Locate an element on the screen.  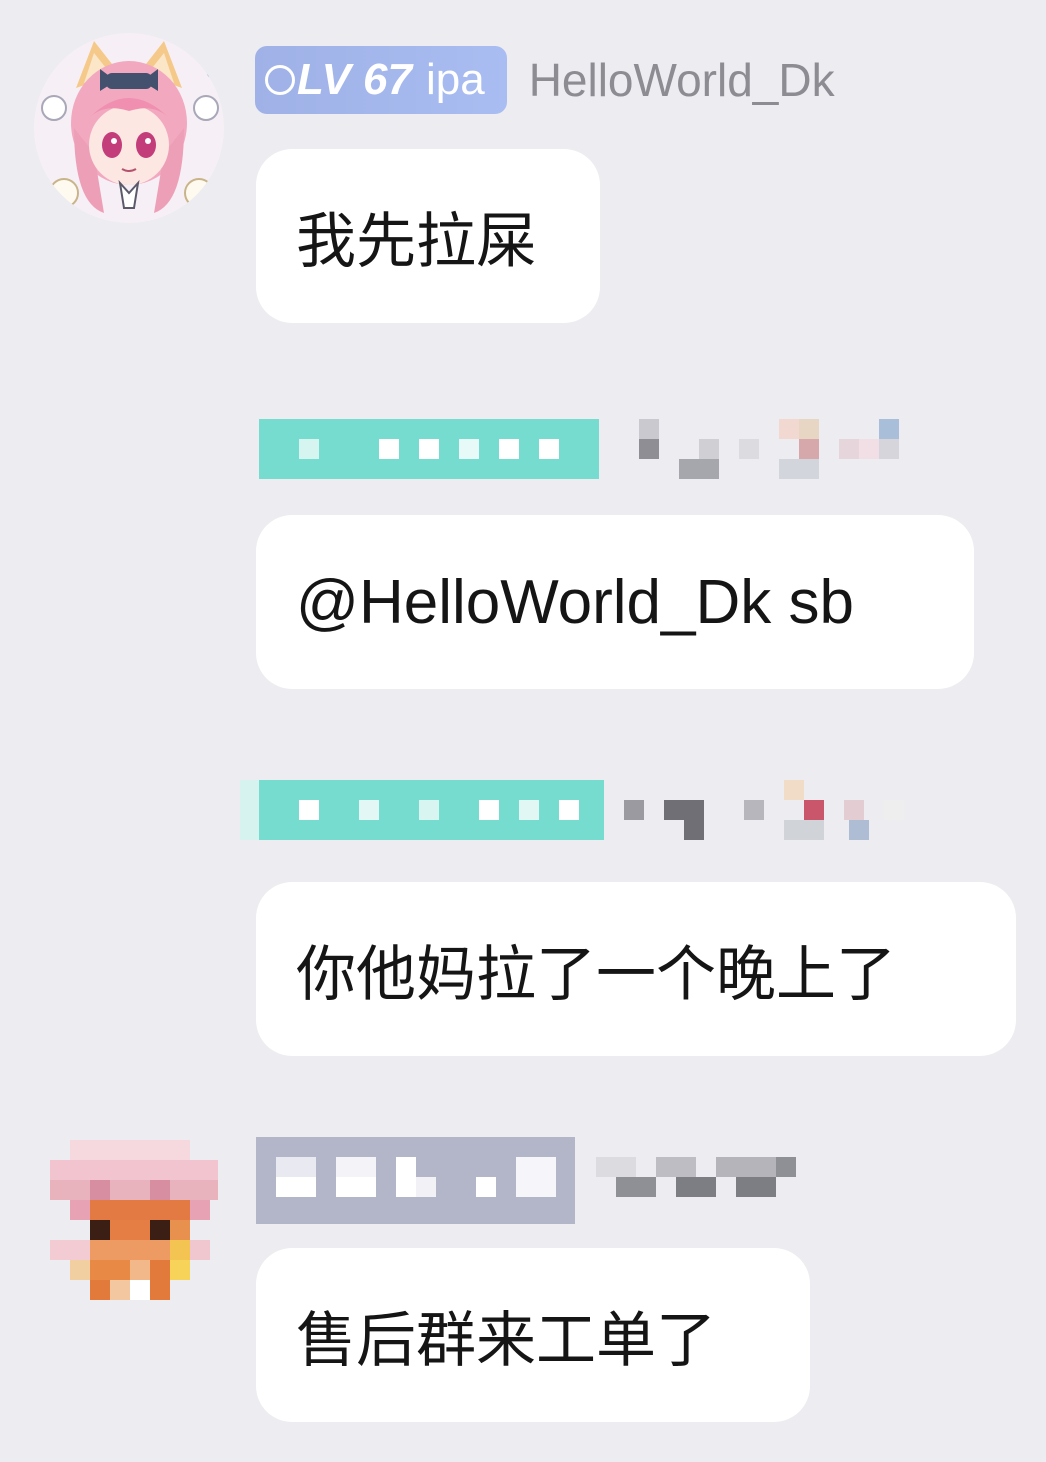
message-text: 你他妈拉了一个晚上了 is located at coordinates (596, 974).